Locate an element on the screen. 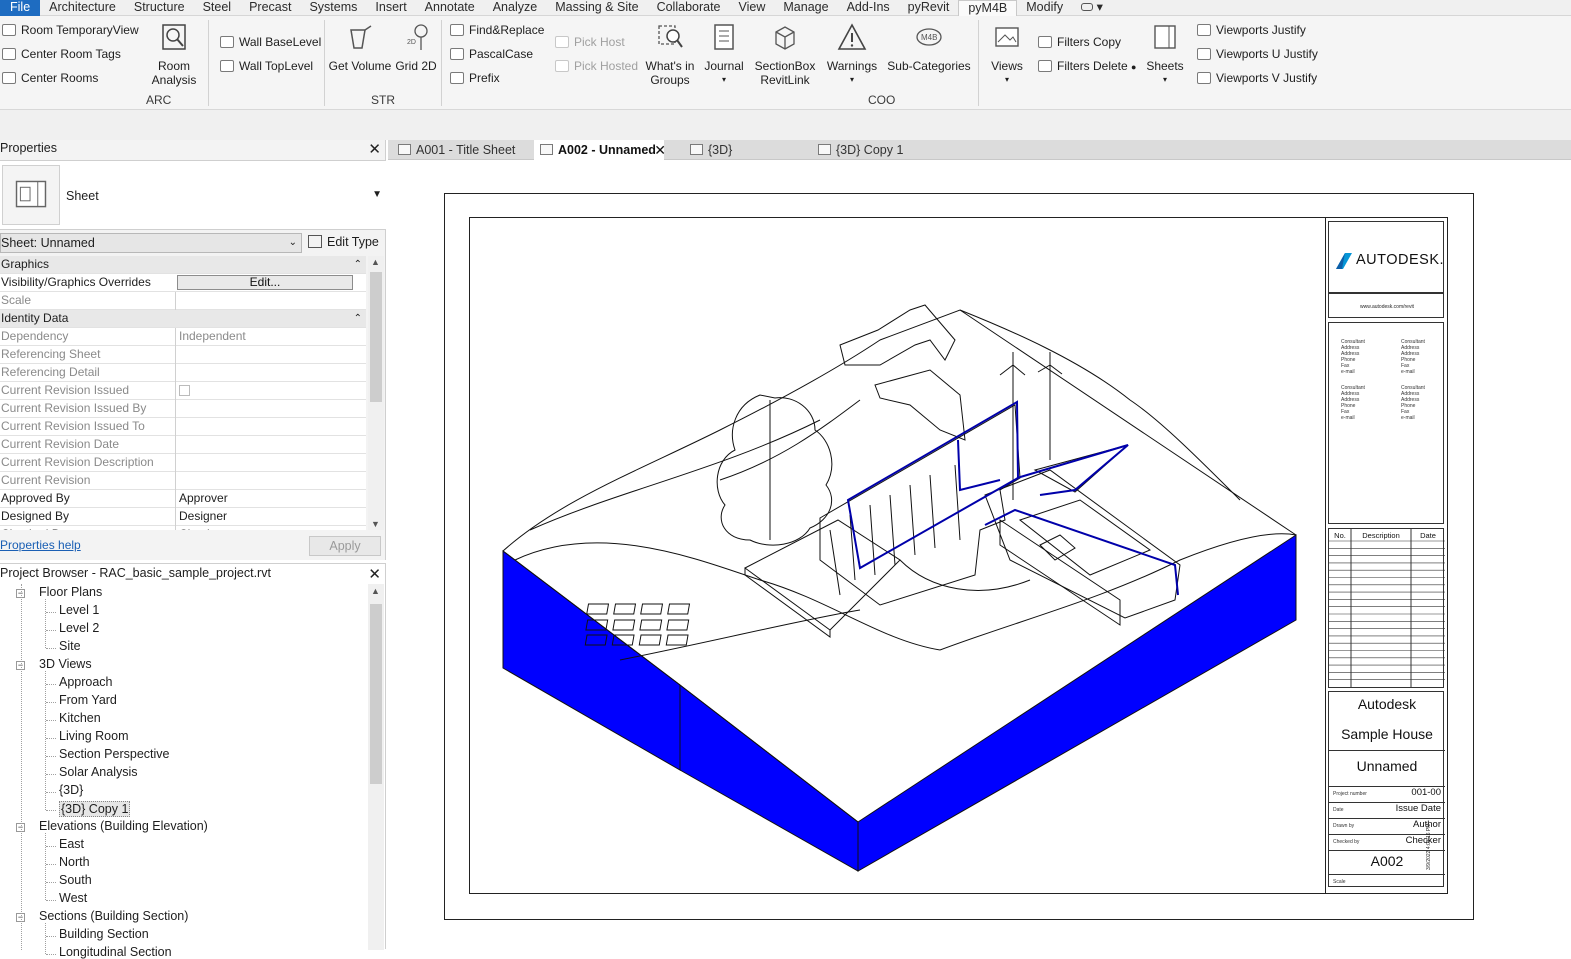 The height and width of the screenshot is (959, 1571). tree-view-item: Building Section is located at coordinates (104, 934).